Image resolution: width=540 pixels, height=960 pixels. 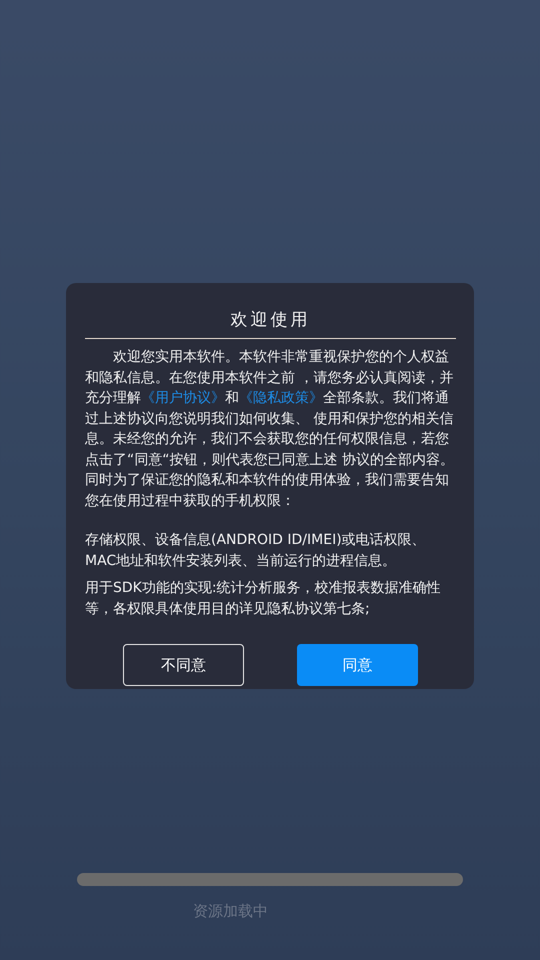 What do you see at coordinates (231, 911) in the screenshot?
I see `loading-text: 资源加载中` at bounding box center [231, 911].